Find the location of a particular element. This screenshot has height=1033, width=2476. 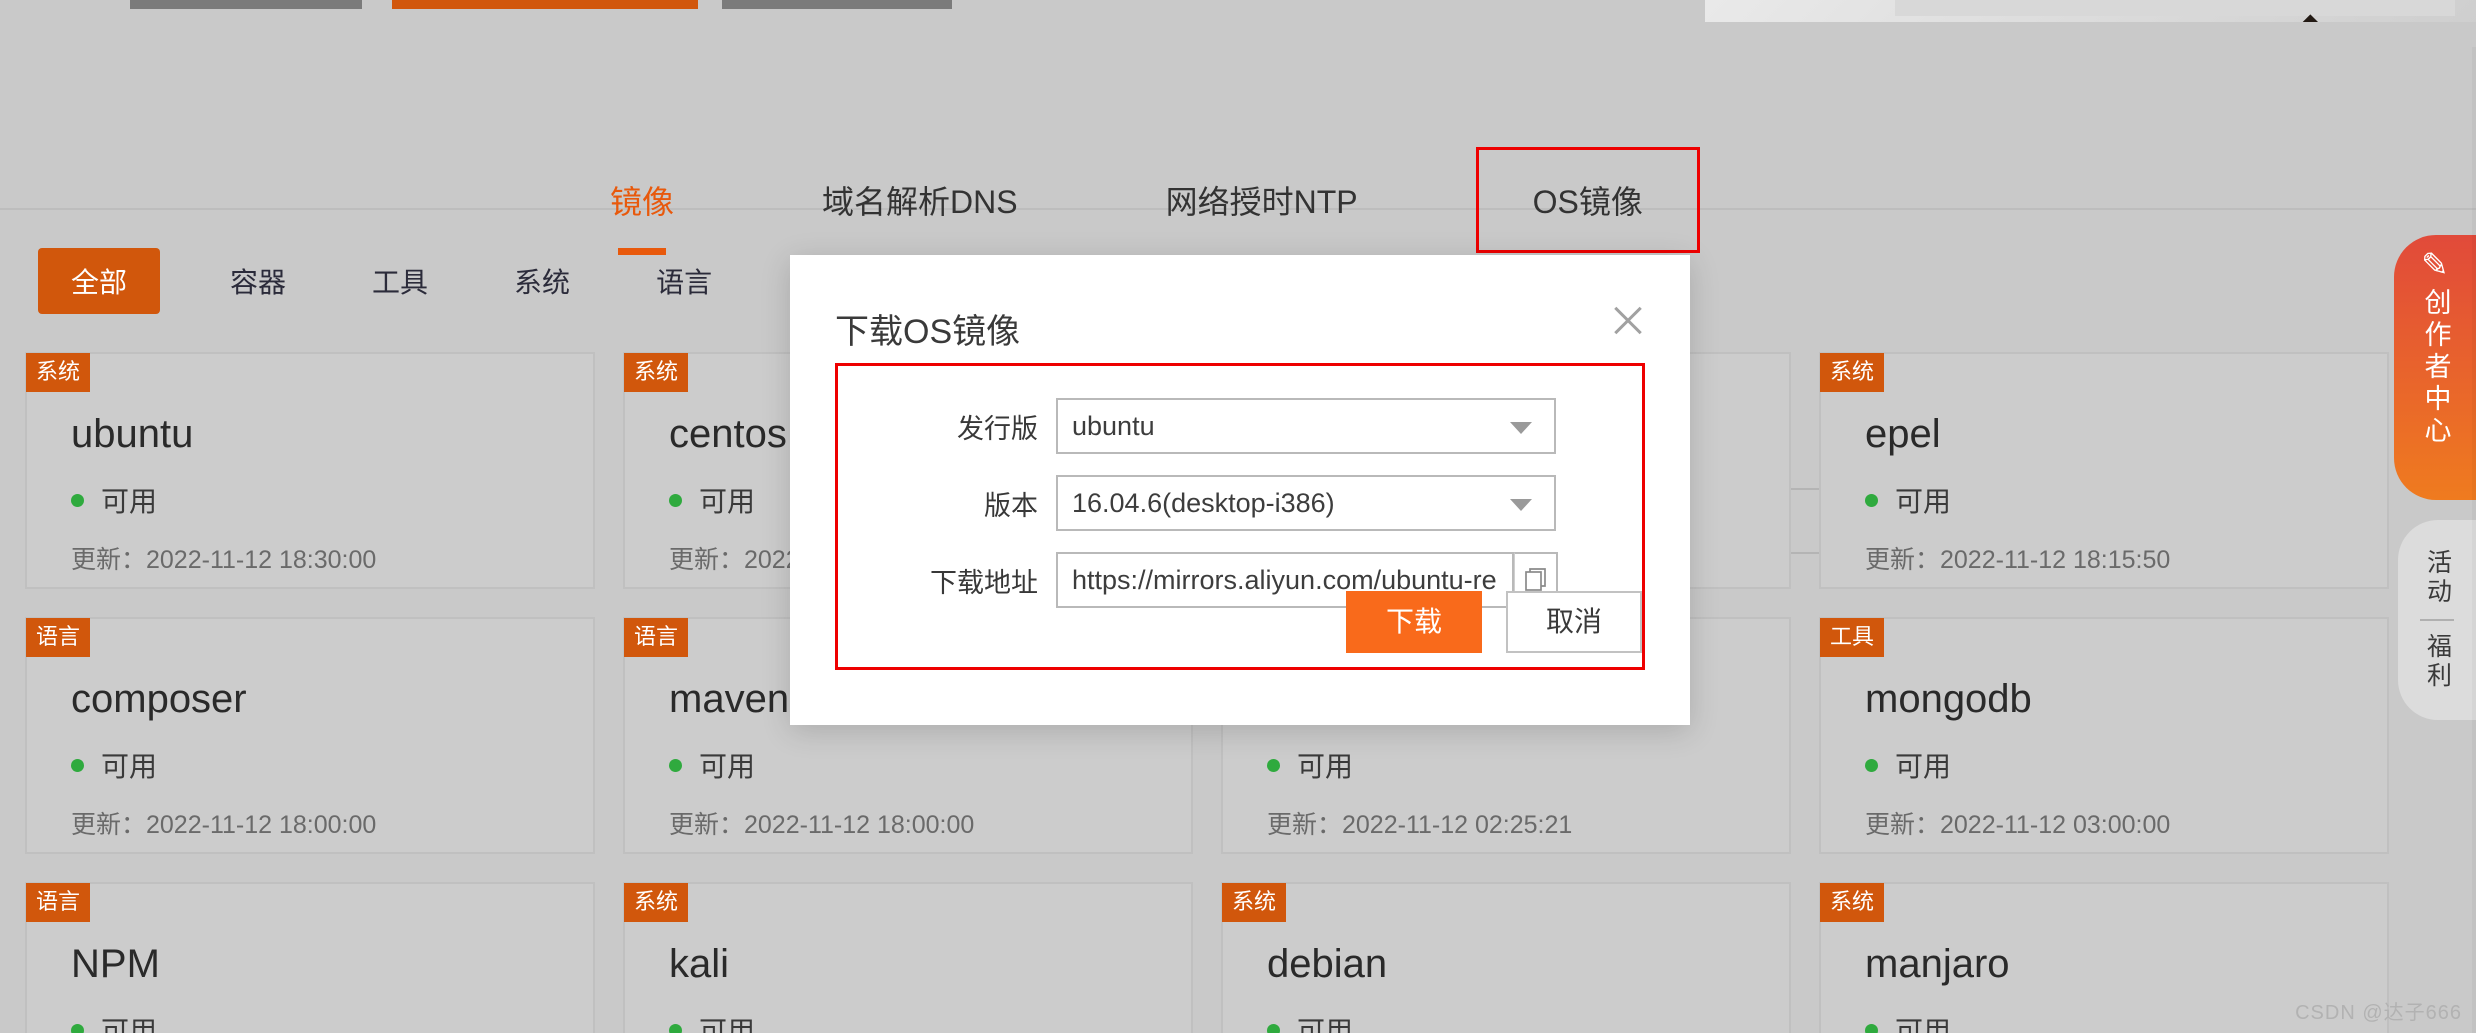

table-row: 语言 NPM 可用 is located at coordinates (310, 957).